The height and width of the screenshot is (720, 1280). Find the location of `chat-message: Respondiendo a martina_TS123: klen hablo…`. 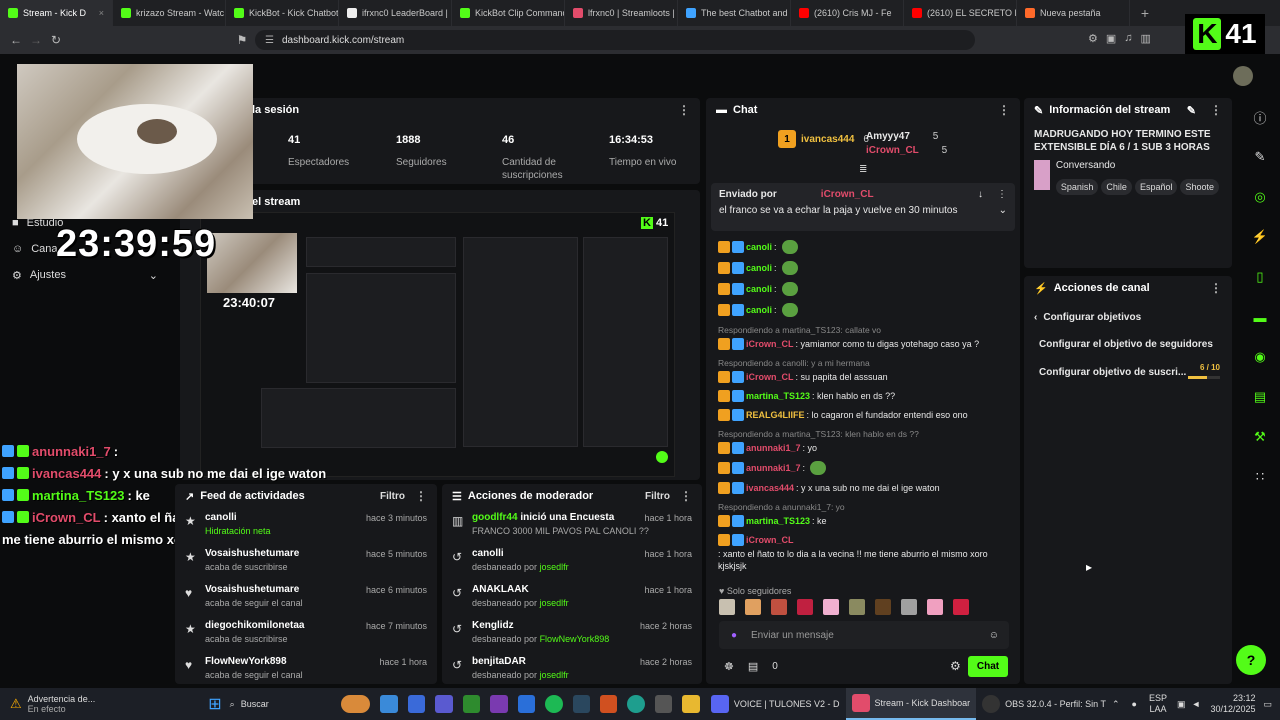

chat-message: Respondiendo a martina_TS123: klen hablo… is located at coordinates (863, 441).